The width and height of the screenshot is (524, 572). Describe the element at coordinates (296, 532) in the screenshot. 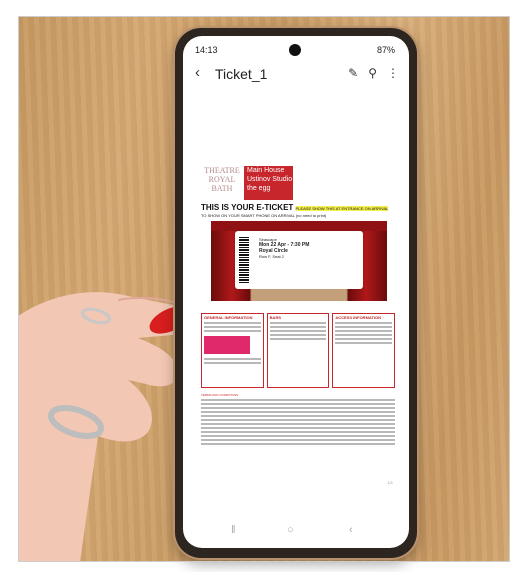

I see `navigation-bar: ‖ ○ ‹` at that location.